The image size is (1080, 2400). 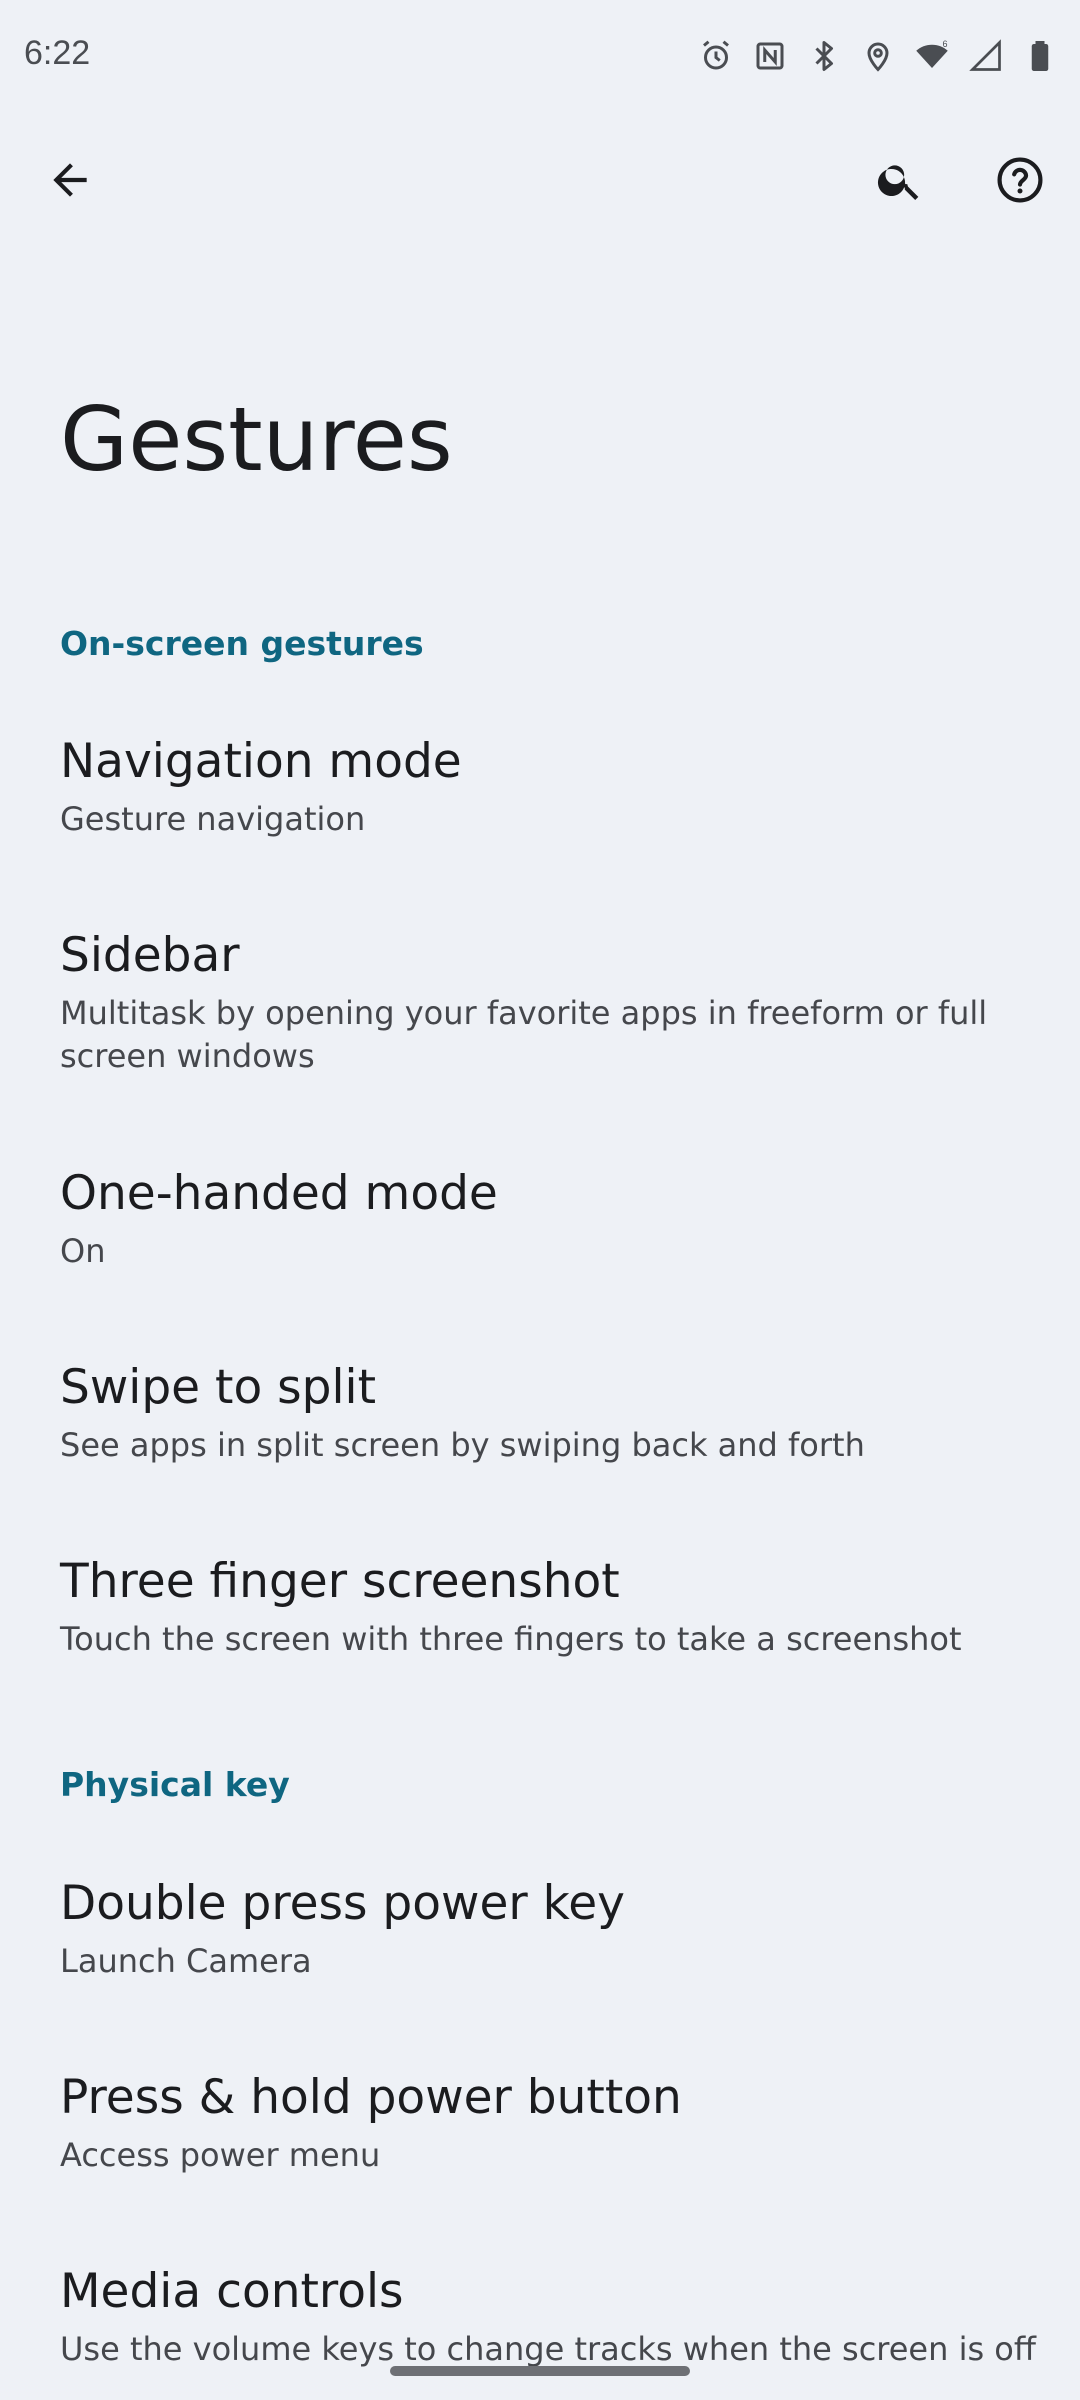 I want to click on arrow-back-icon, so click(x=70, y=180).